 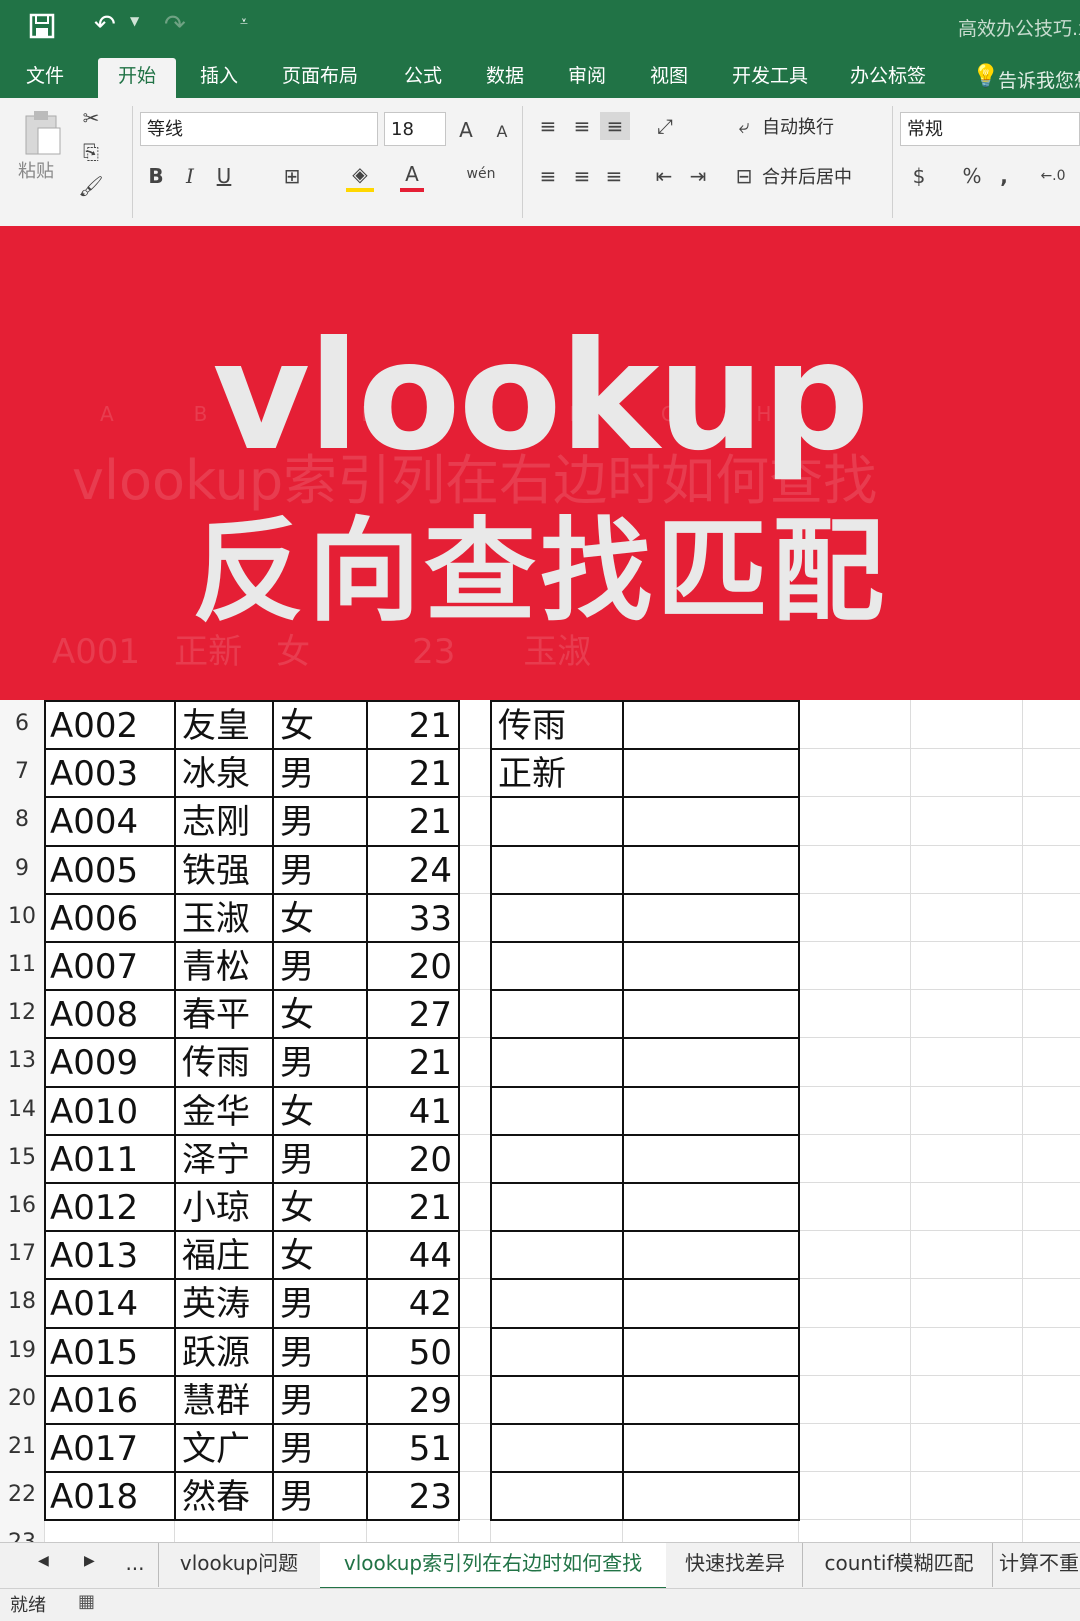 What do you see at coordinates (110, 1160) in the screenshot?
I see `table-cell-id: A011` at bounding box center [110, 1160].